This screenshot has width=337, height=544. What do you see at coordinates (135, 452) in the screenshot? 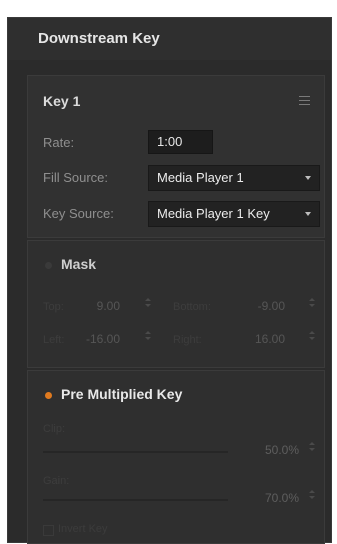
I see `clip-slider` at bounding box center [135, 452].